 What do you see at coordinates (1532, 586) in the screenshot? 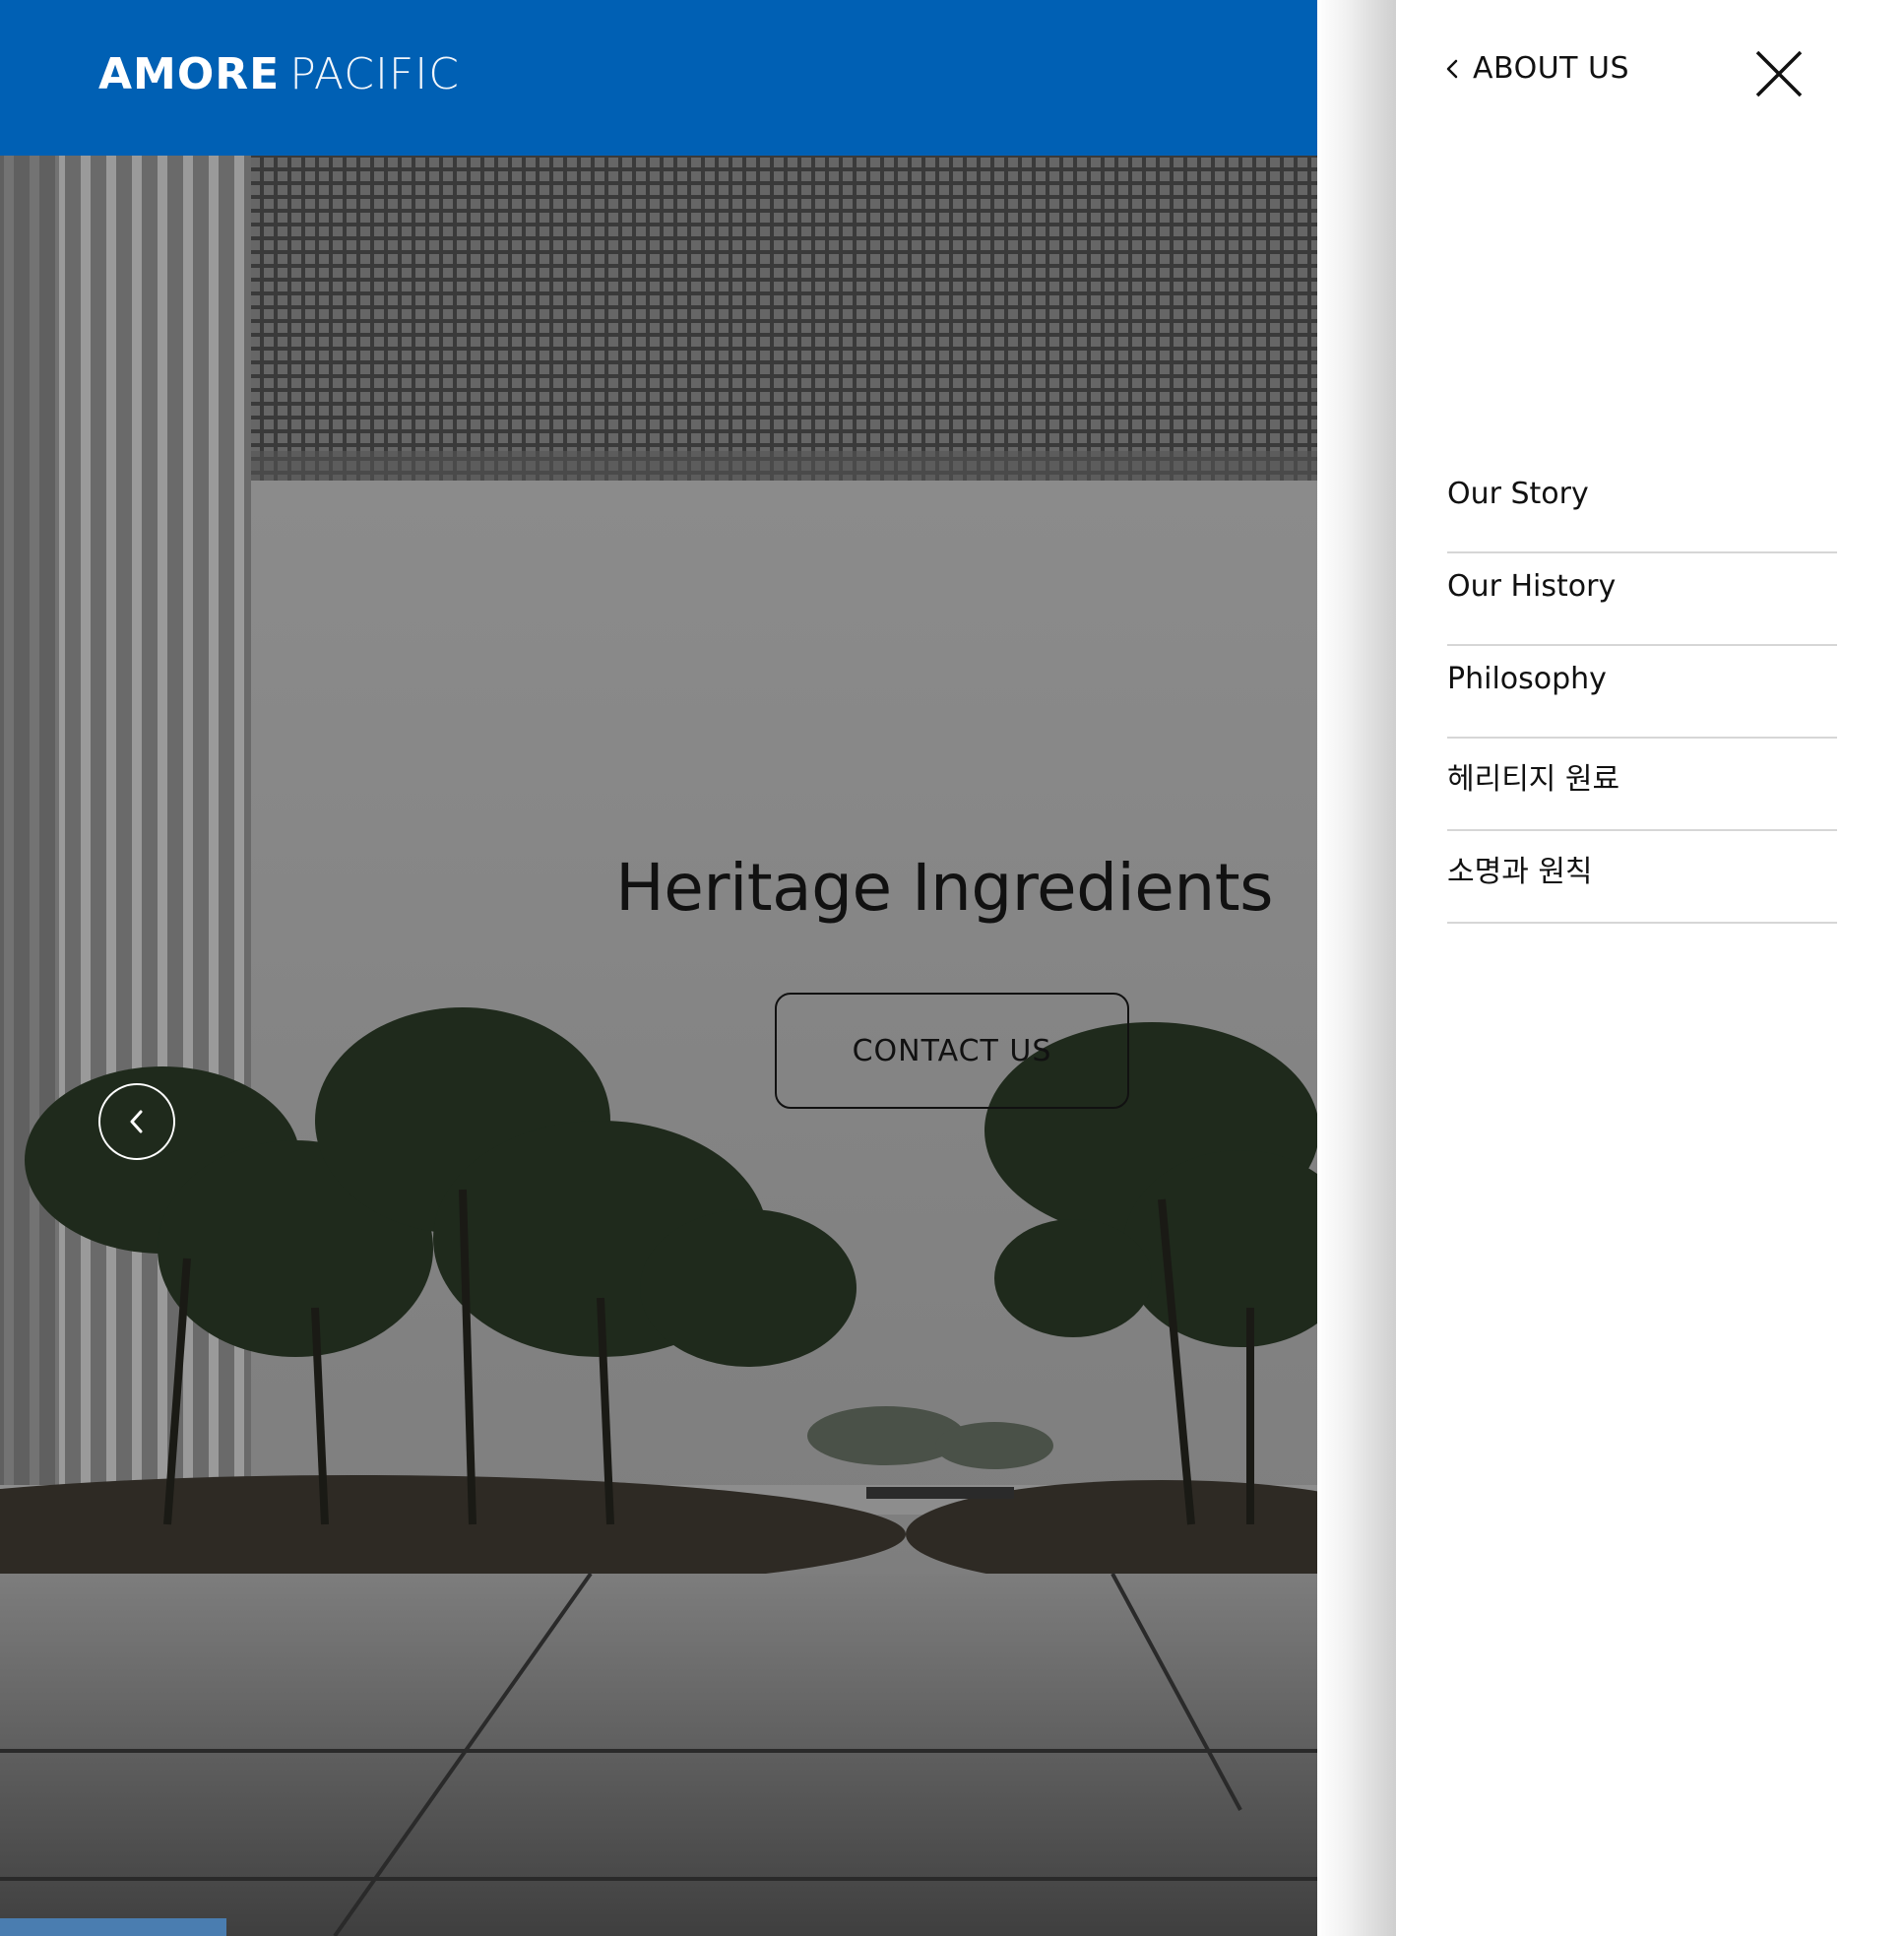
I see `menu-item-label: Our History` at bounding box center [1532, 586].